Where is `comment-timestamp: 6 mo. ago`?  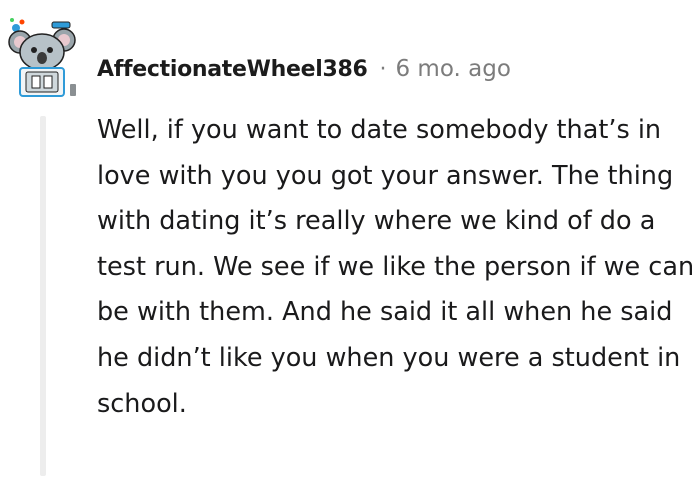 comment-timestamp: 6 mo. ago is located at coordinates (452, 69).